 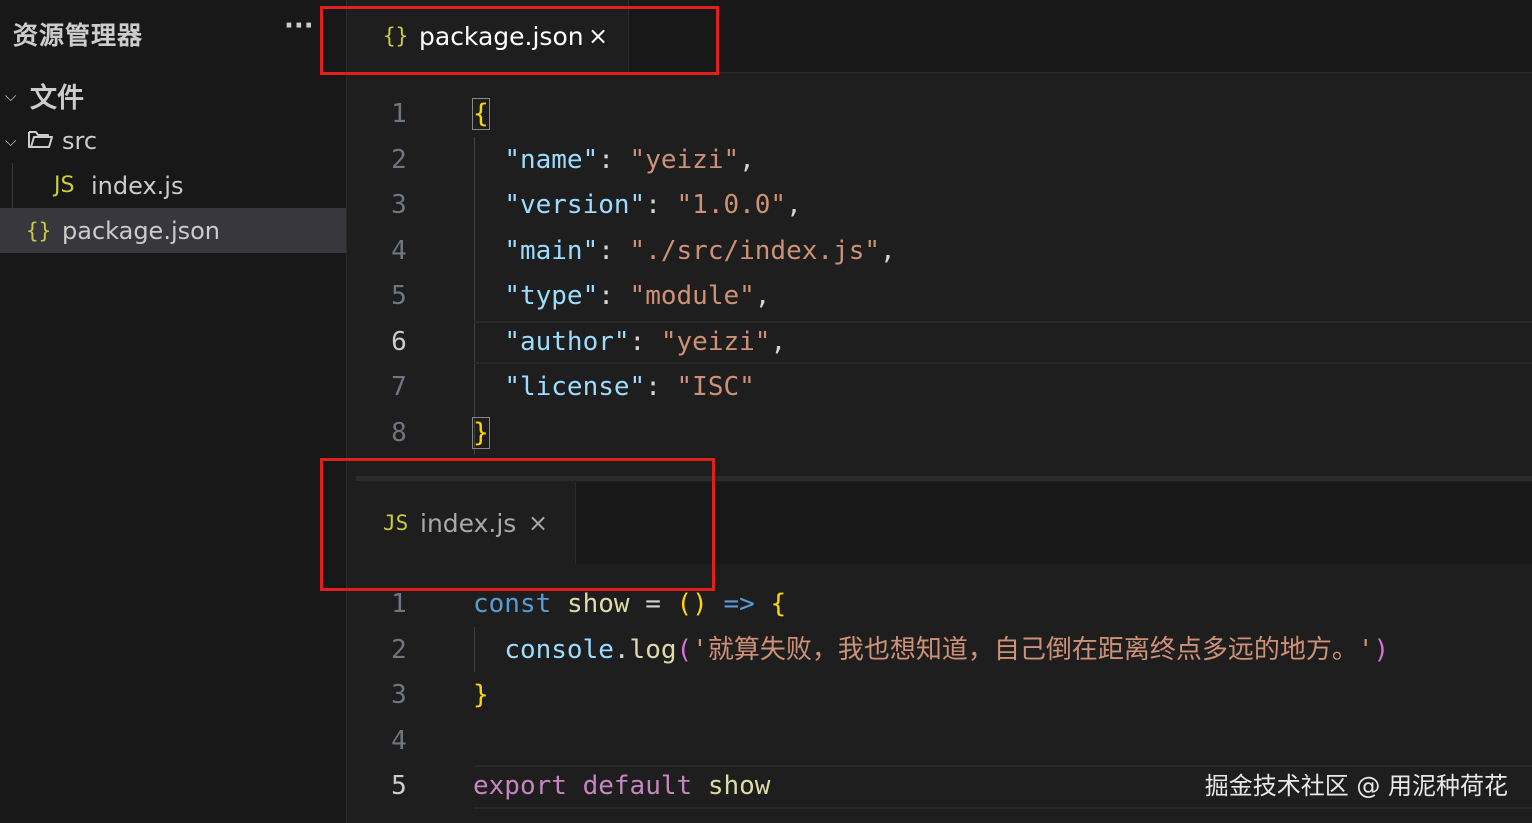 What do you see at coordinates (399, 341) in the screenshot?
I see `line-number: 6` at bounding box center [399, 341].